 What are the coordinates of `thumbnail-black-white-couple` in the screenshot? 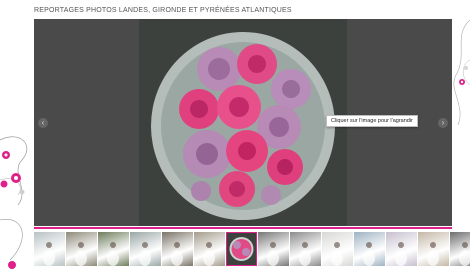 It's located at (273, 249).